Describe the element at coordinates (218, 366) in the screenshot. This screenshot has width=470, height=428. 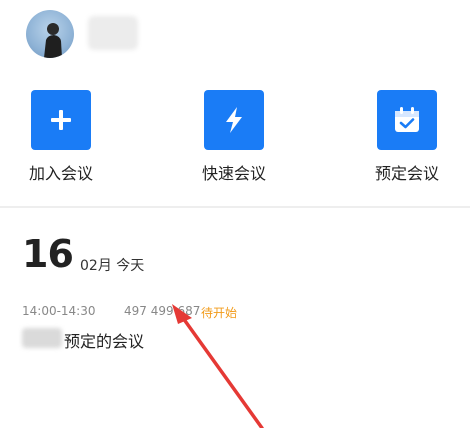
I see `annotation-arrow` at that location.